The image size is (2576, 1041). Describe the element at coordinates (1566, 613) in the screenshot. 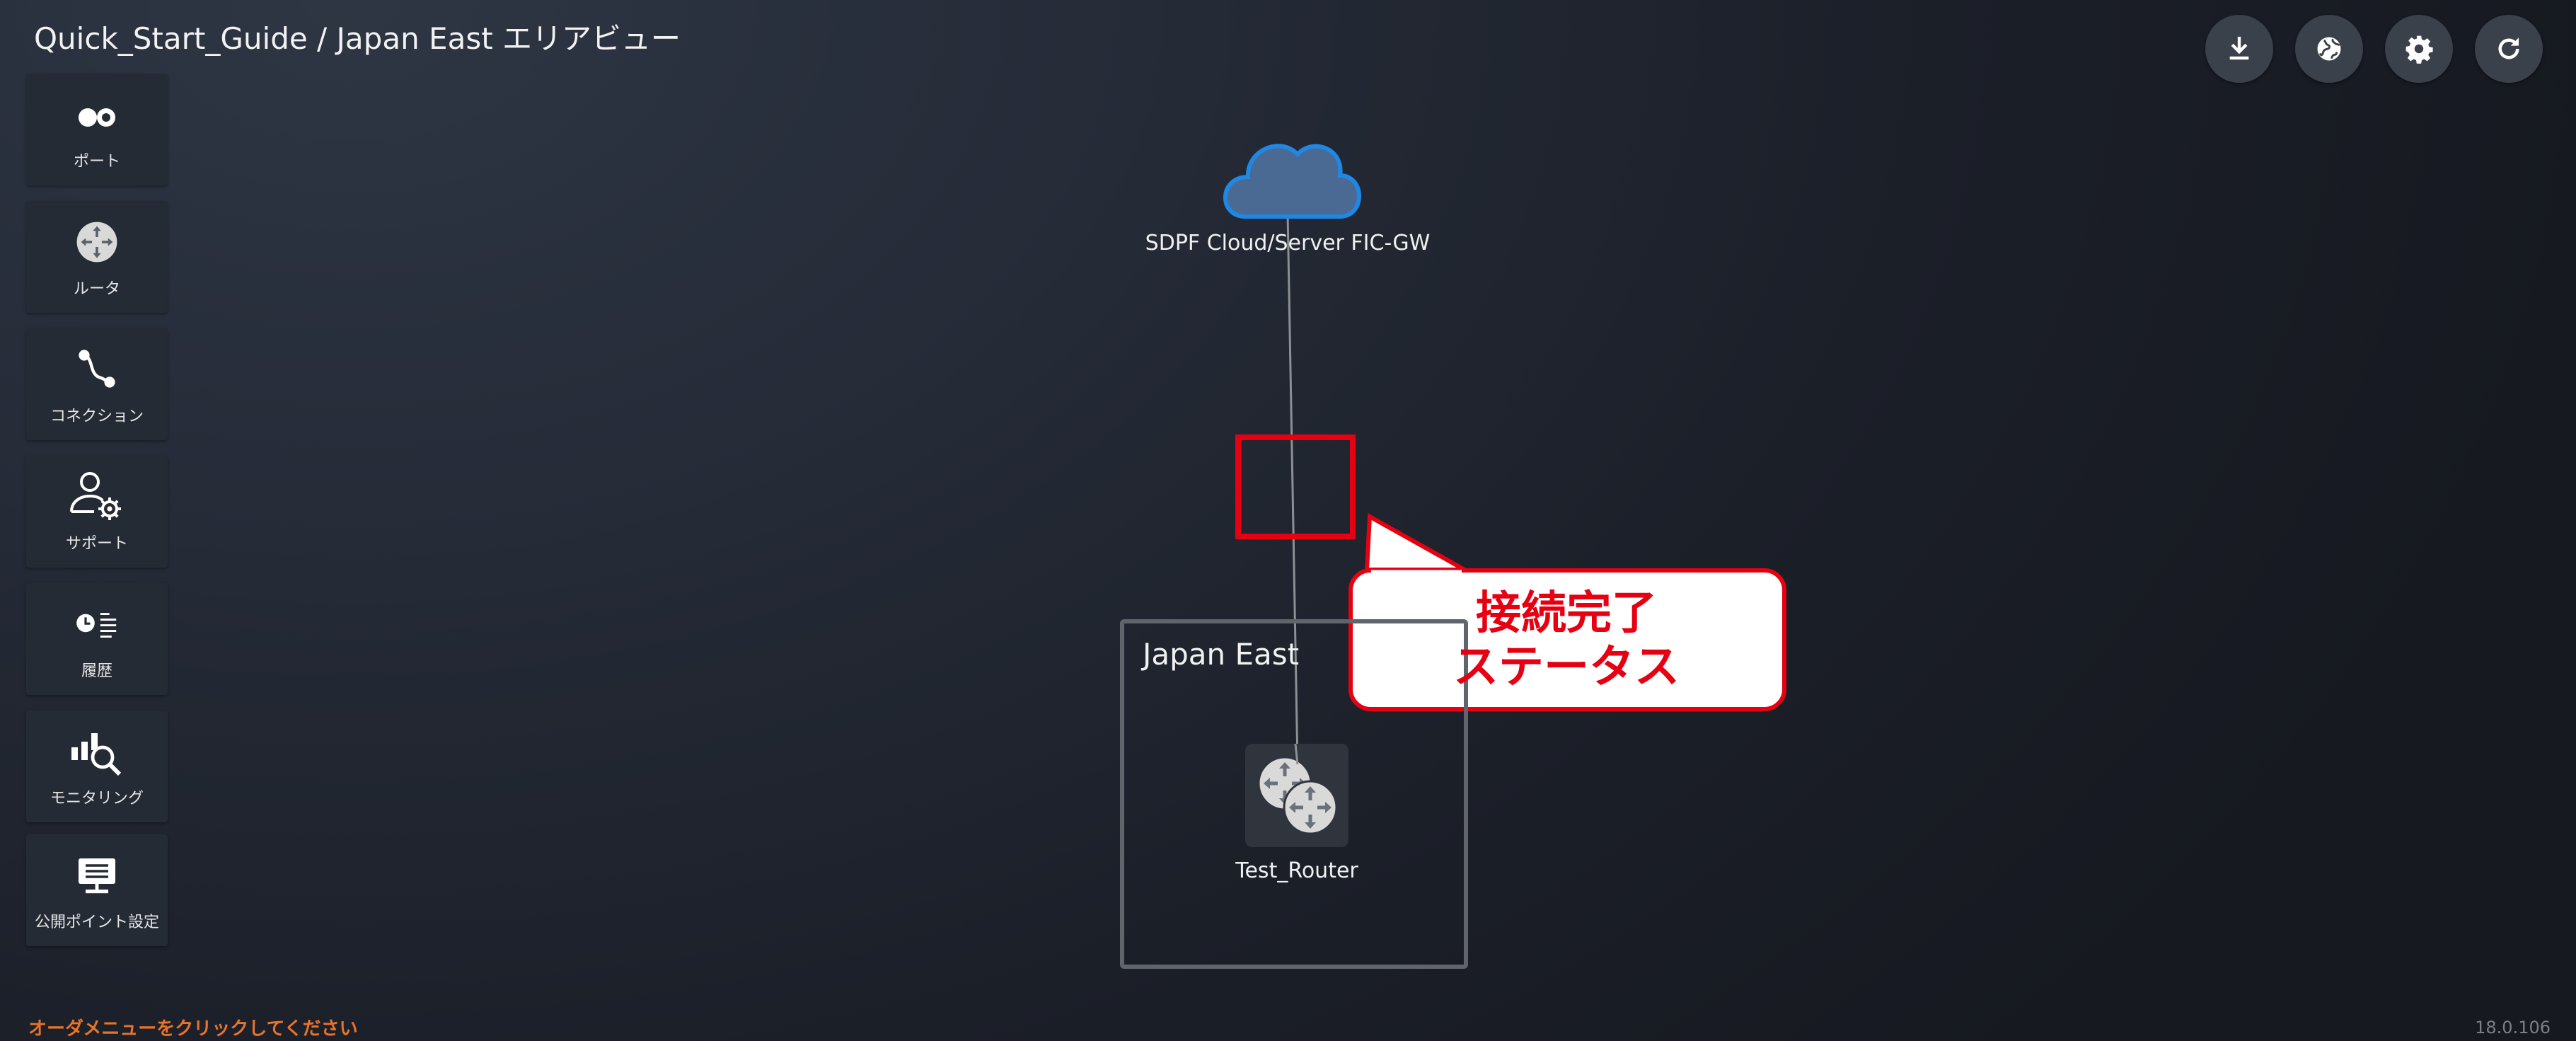

I see `callout-line-1: 接続完了` at that location.